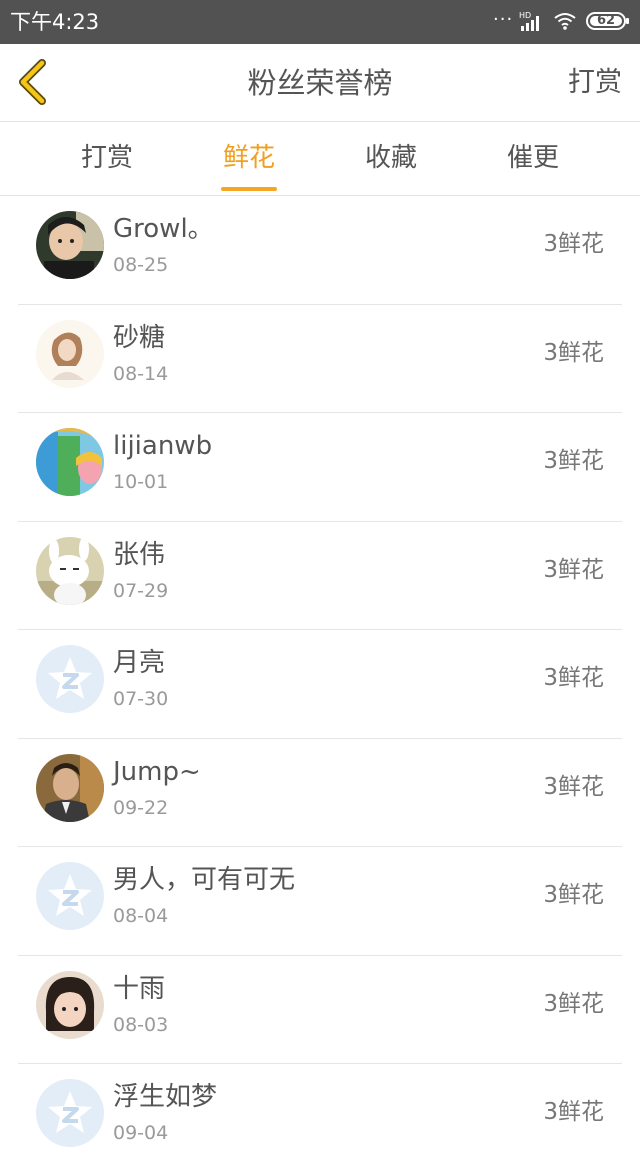 The height and width of the screenshot is (1173, 640). What do you see at coordinates (163, 229) in the screenshot?
I see `fan-name: Growl。` at bounding box center [163, 229].